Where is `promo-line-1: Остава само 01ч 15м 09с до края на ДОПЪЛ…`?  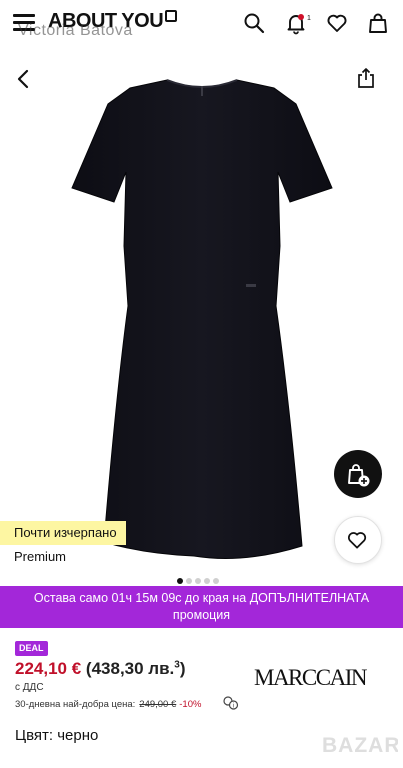 promo-line-1: Остава само 01ч 15м 09с до края на ДОПЪЛ… is located at coordinates (201, 598).